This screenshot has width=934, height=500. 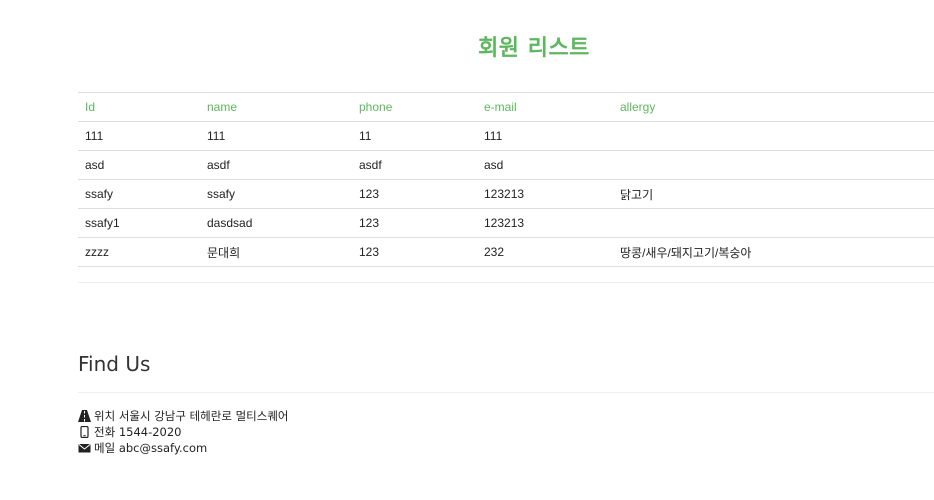 What do you see at coordinates (414, 107) in the screenshot?
I see `column-header-phone: phone` at bounding box center [414, 107].